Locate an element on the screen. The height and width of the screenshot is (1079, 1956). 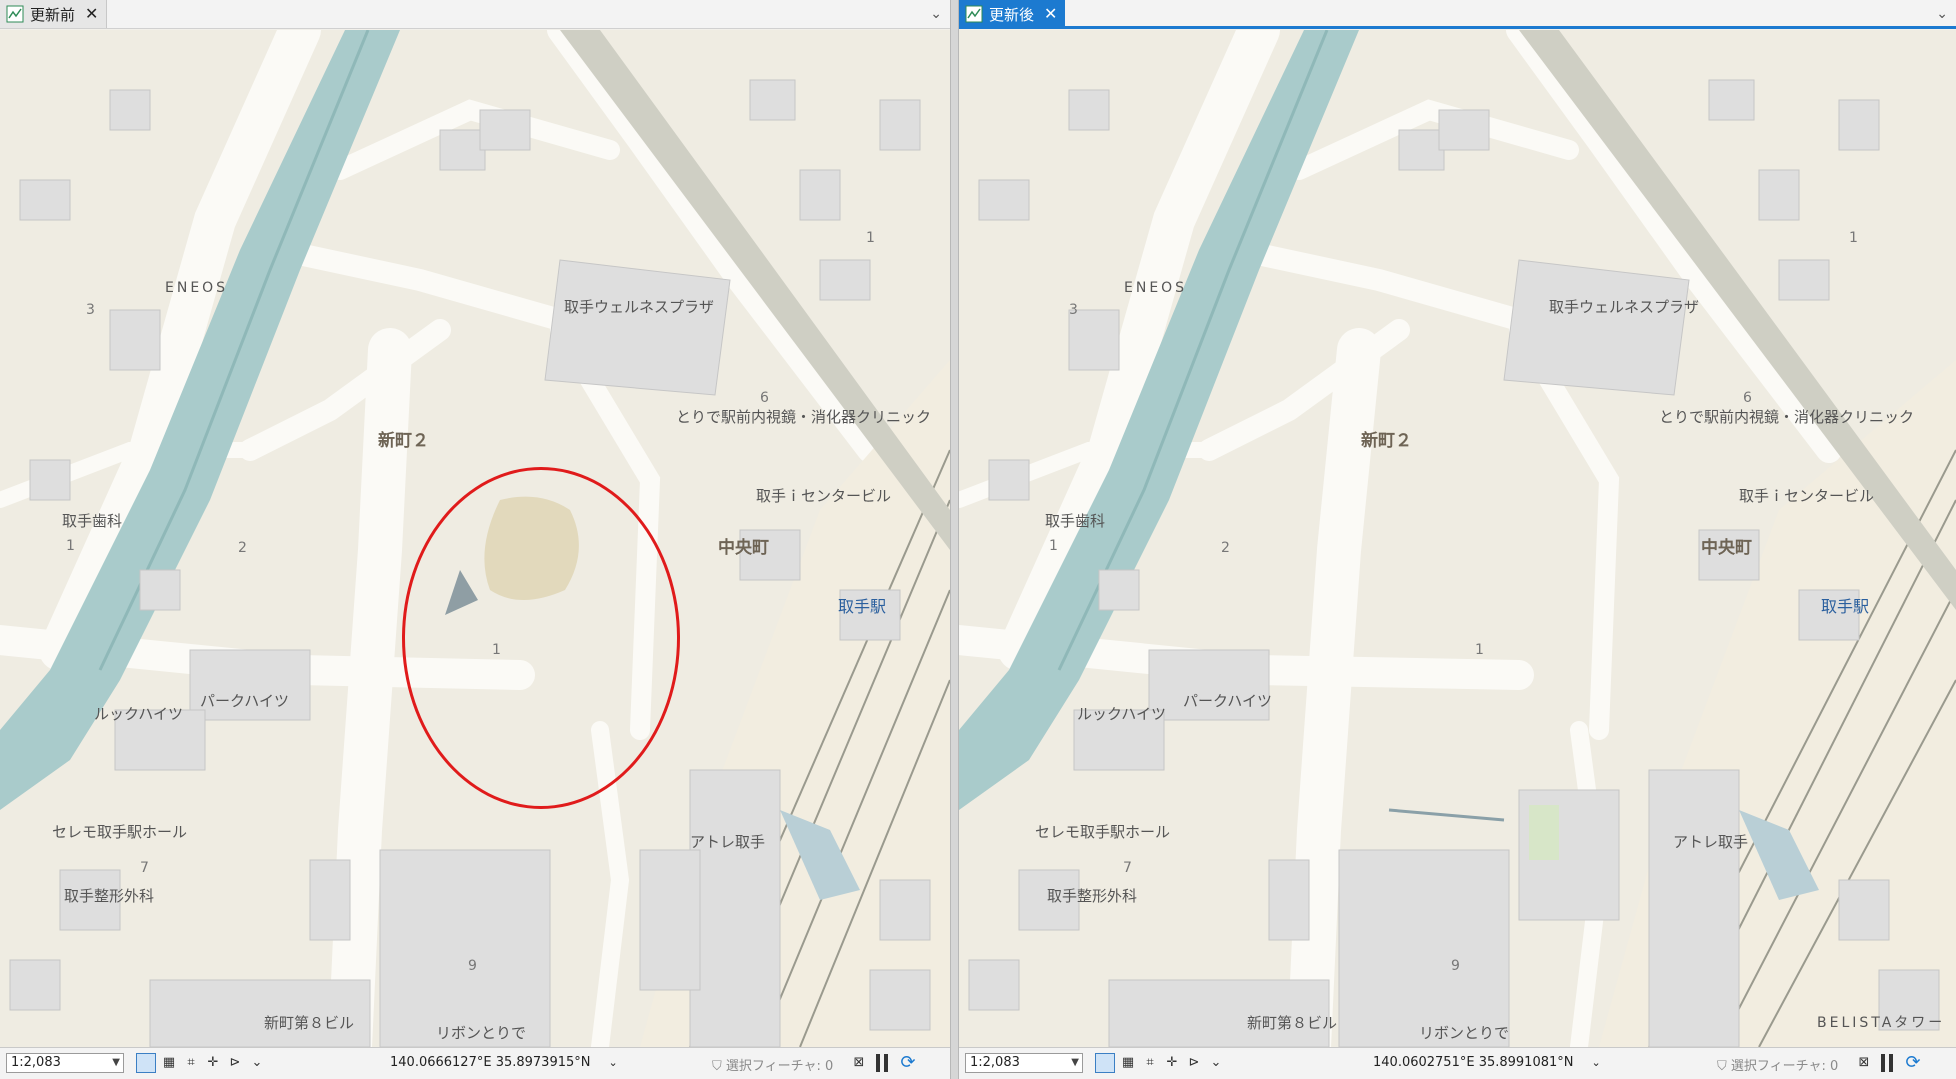
tab-after: 更新後 ✕ is located at coordinates (1012, 14).